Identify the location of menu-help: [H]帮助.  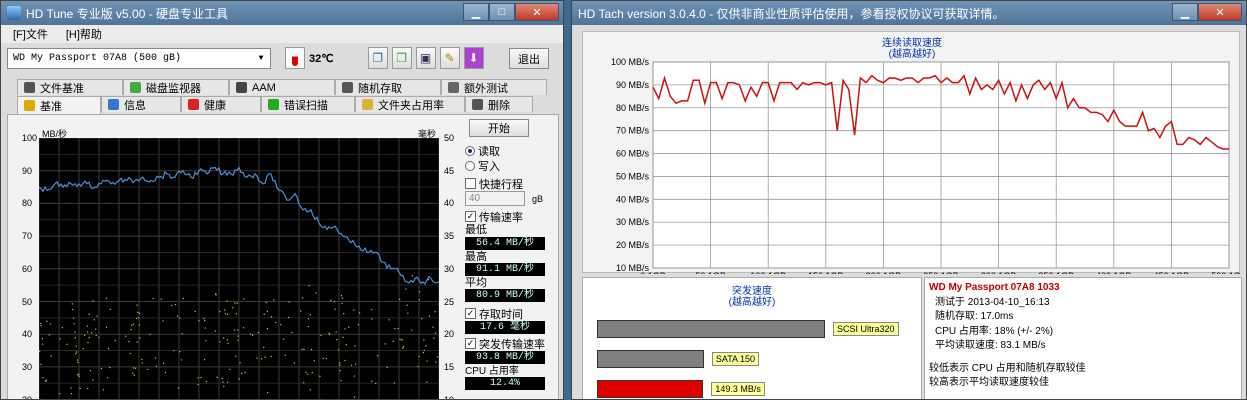
(84, 34).